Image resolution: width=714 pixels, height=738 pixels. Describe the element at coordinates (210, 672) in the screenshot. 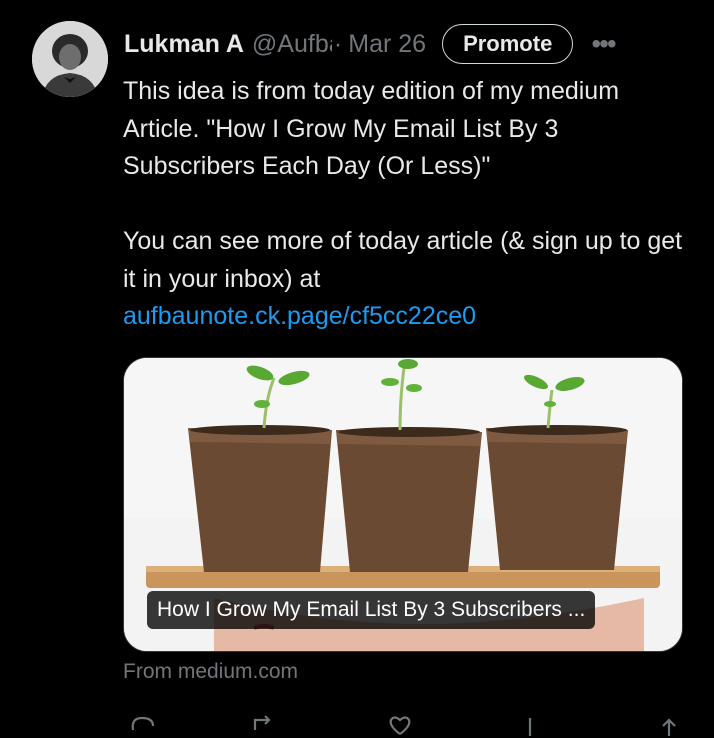

I see `card-source: From medium.com` at that location.